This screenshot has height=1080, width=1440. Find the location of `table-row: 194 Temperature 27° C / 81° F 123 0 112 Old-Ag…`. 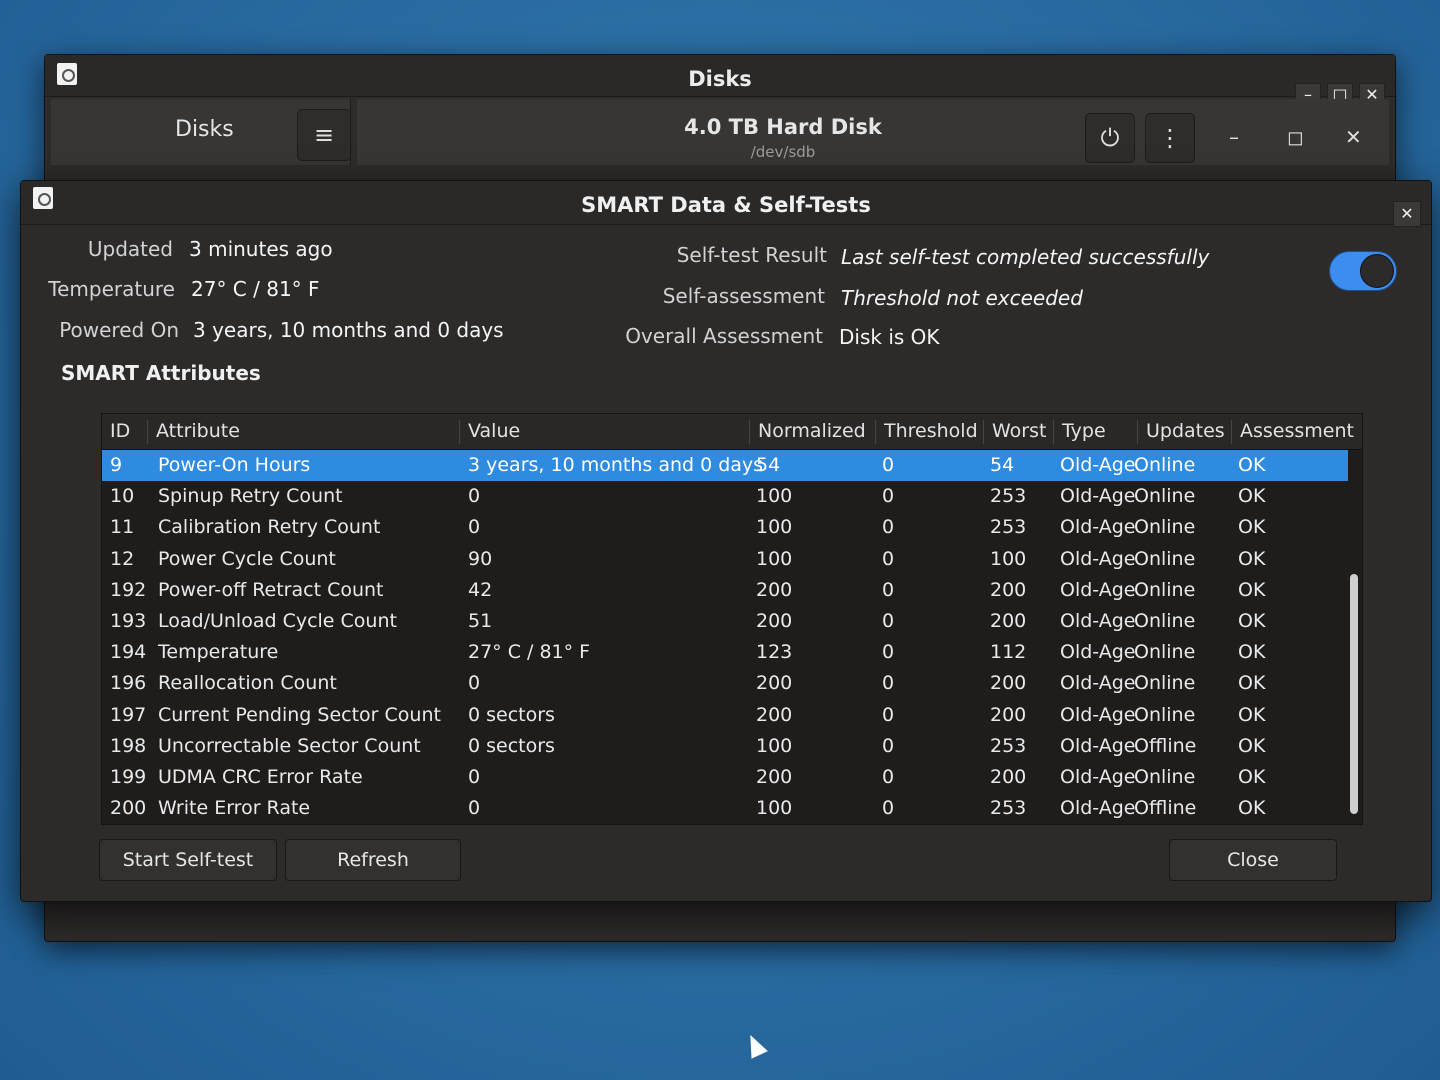

table-row: 194 Temperature 27° C / 81° F 123 0 112 Old-Ag… is located at coordinates (725, 652).